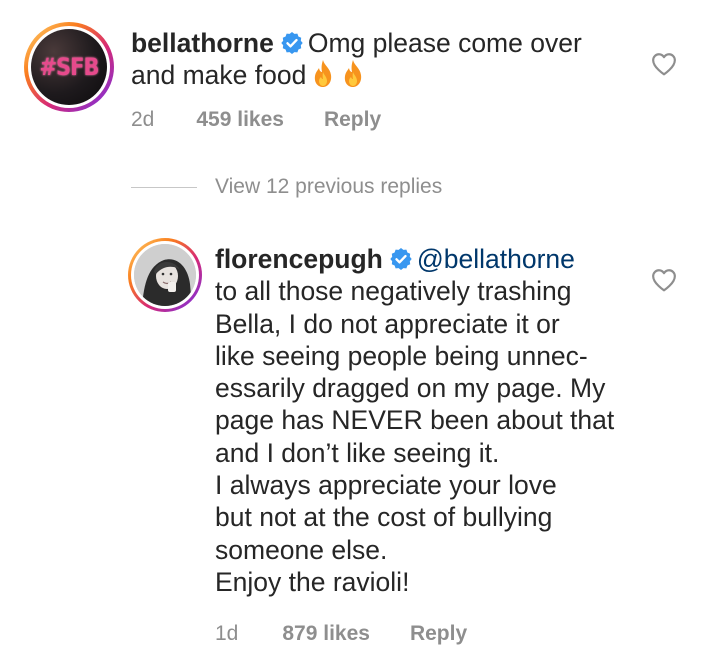 Image resolution: width=720 pixels, height=666 pixels. I want to click on comment-body-line: page has NEVER been about that, so click(415, 420).